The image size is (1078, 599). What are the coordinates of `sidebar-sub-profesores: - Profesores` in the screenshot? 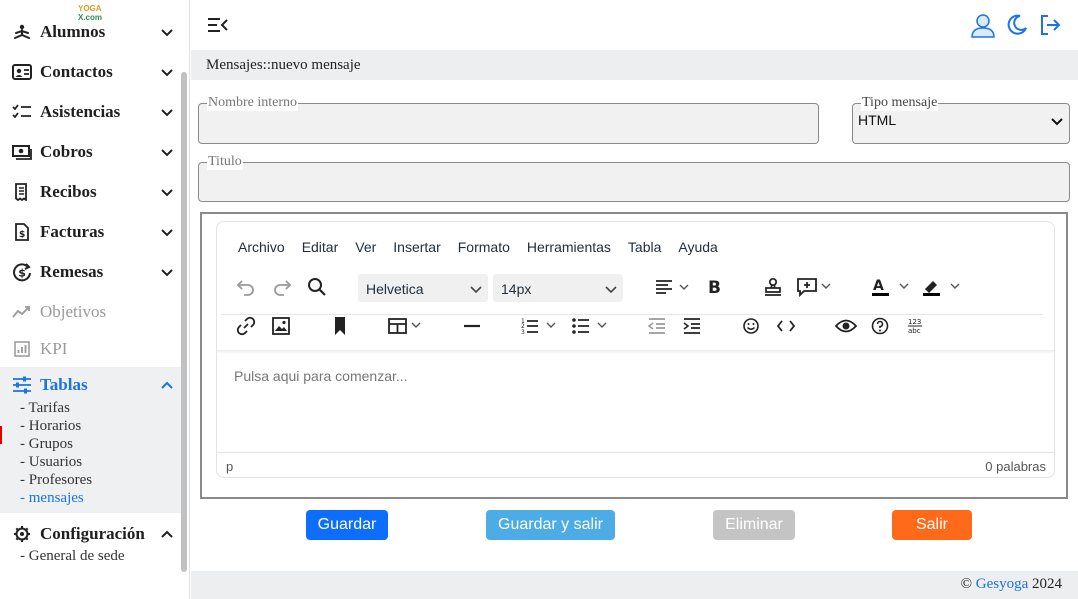 It's located at (56, 480).